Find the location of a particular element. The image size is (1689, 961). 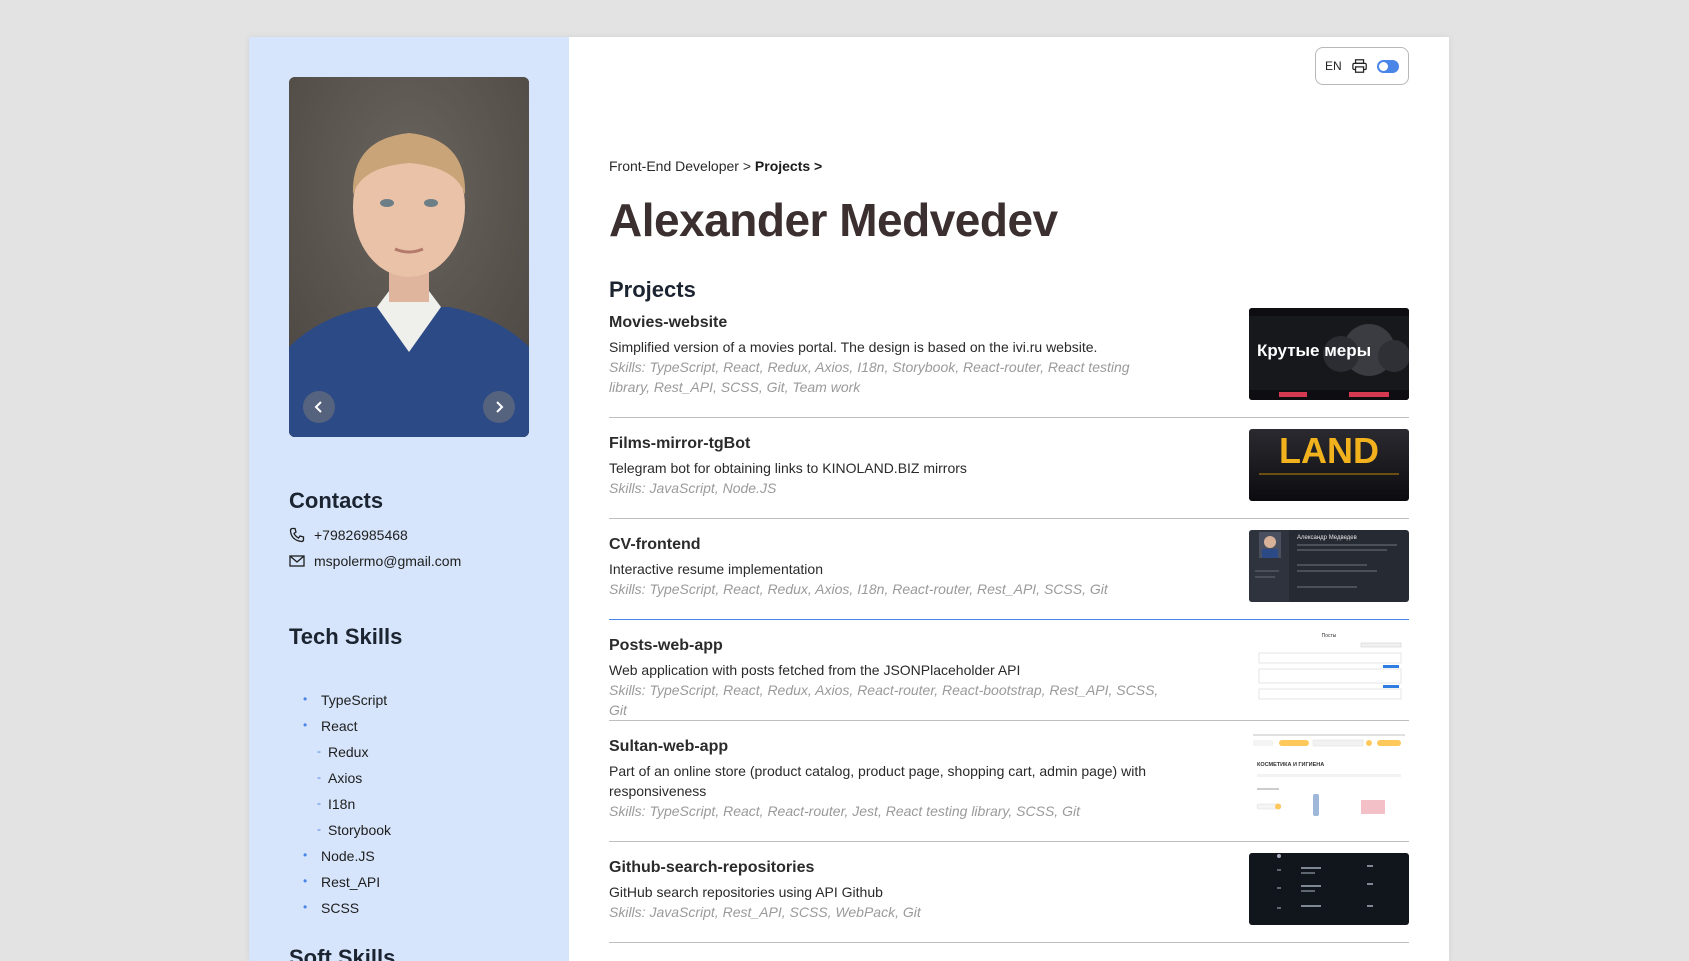

phone-icon is located at coordinates (297, 535).